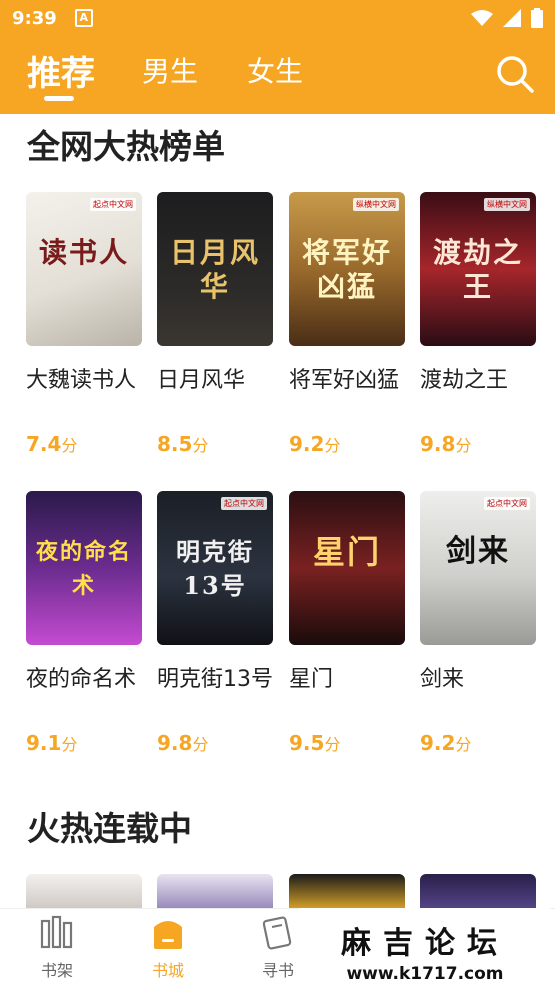 This screenshot has height=984, width=555. What do you see at coordinates (84, 695) in the screenshot?
I see `book-title: 夜的命名术` at bounding box center [84, 695].